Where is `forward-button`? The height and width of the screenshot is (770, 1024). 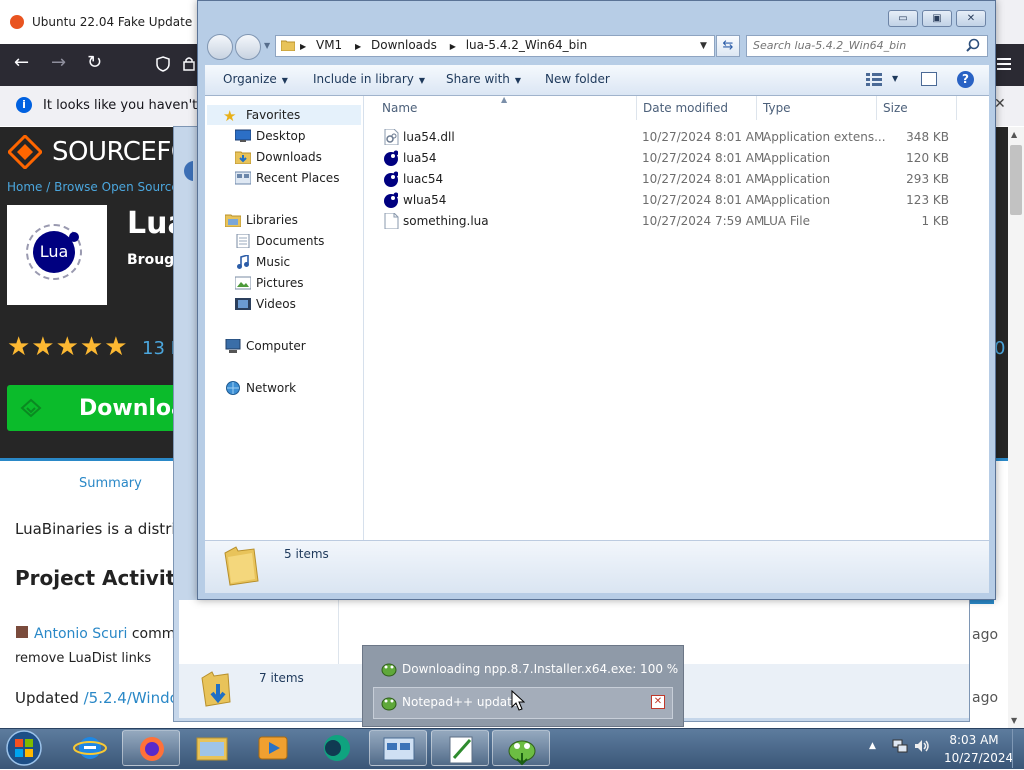 forward-button is located at coordinates (248, 47).